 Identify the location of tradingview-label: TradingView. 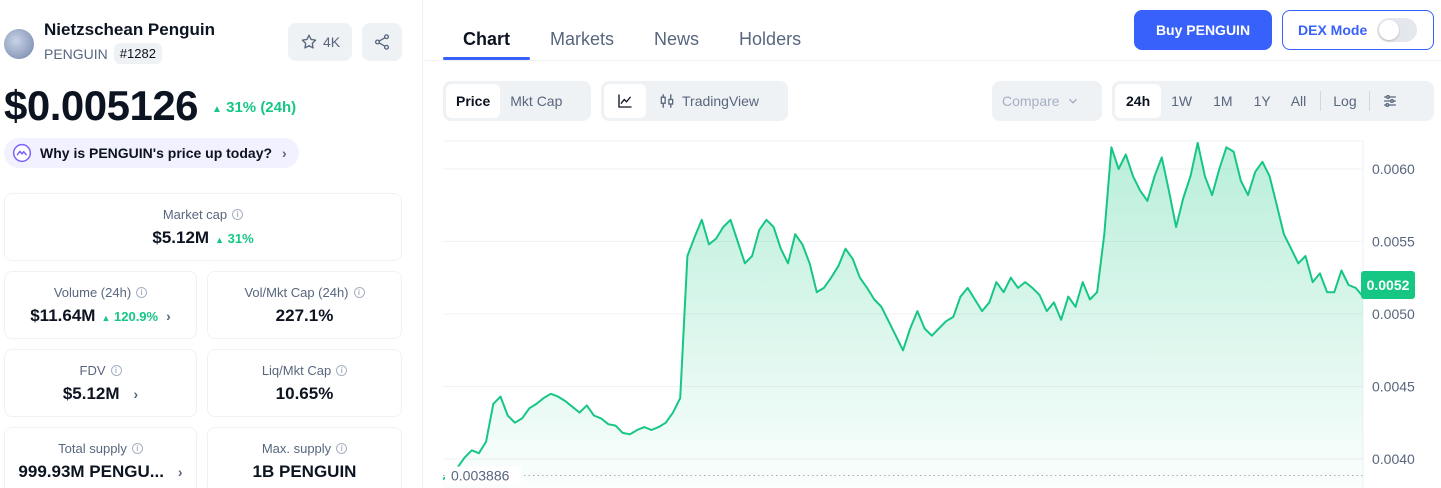
(721, 101).